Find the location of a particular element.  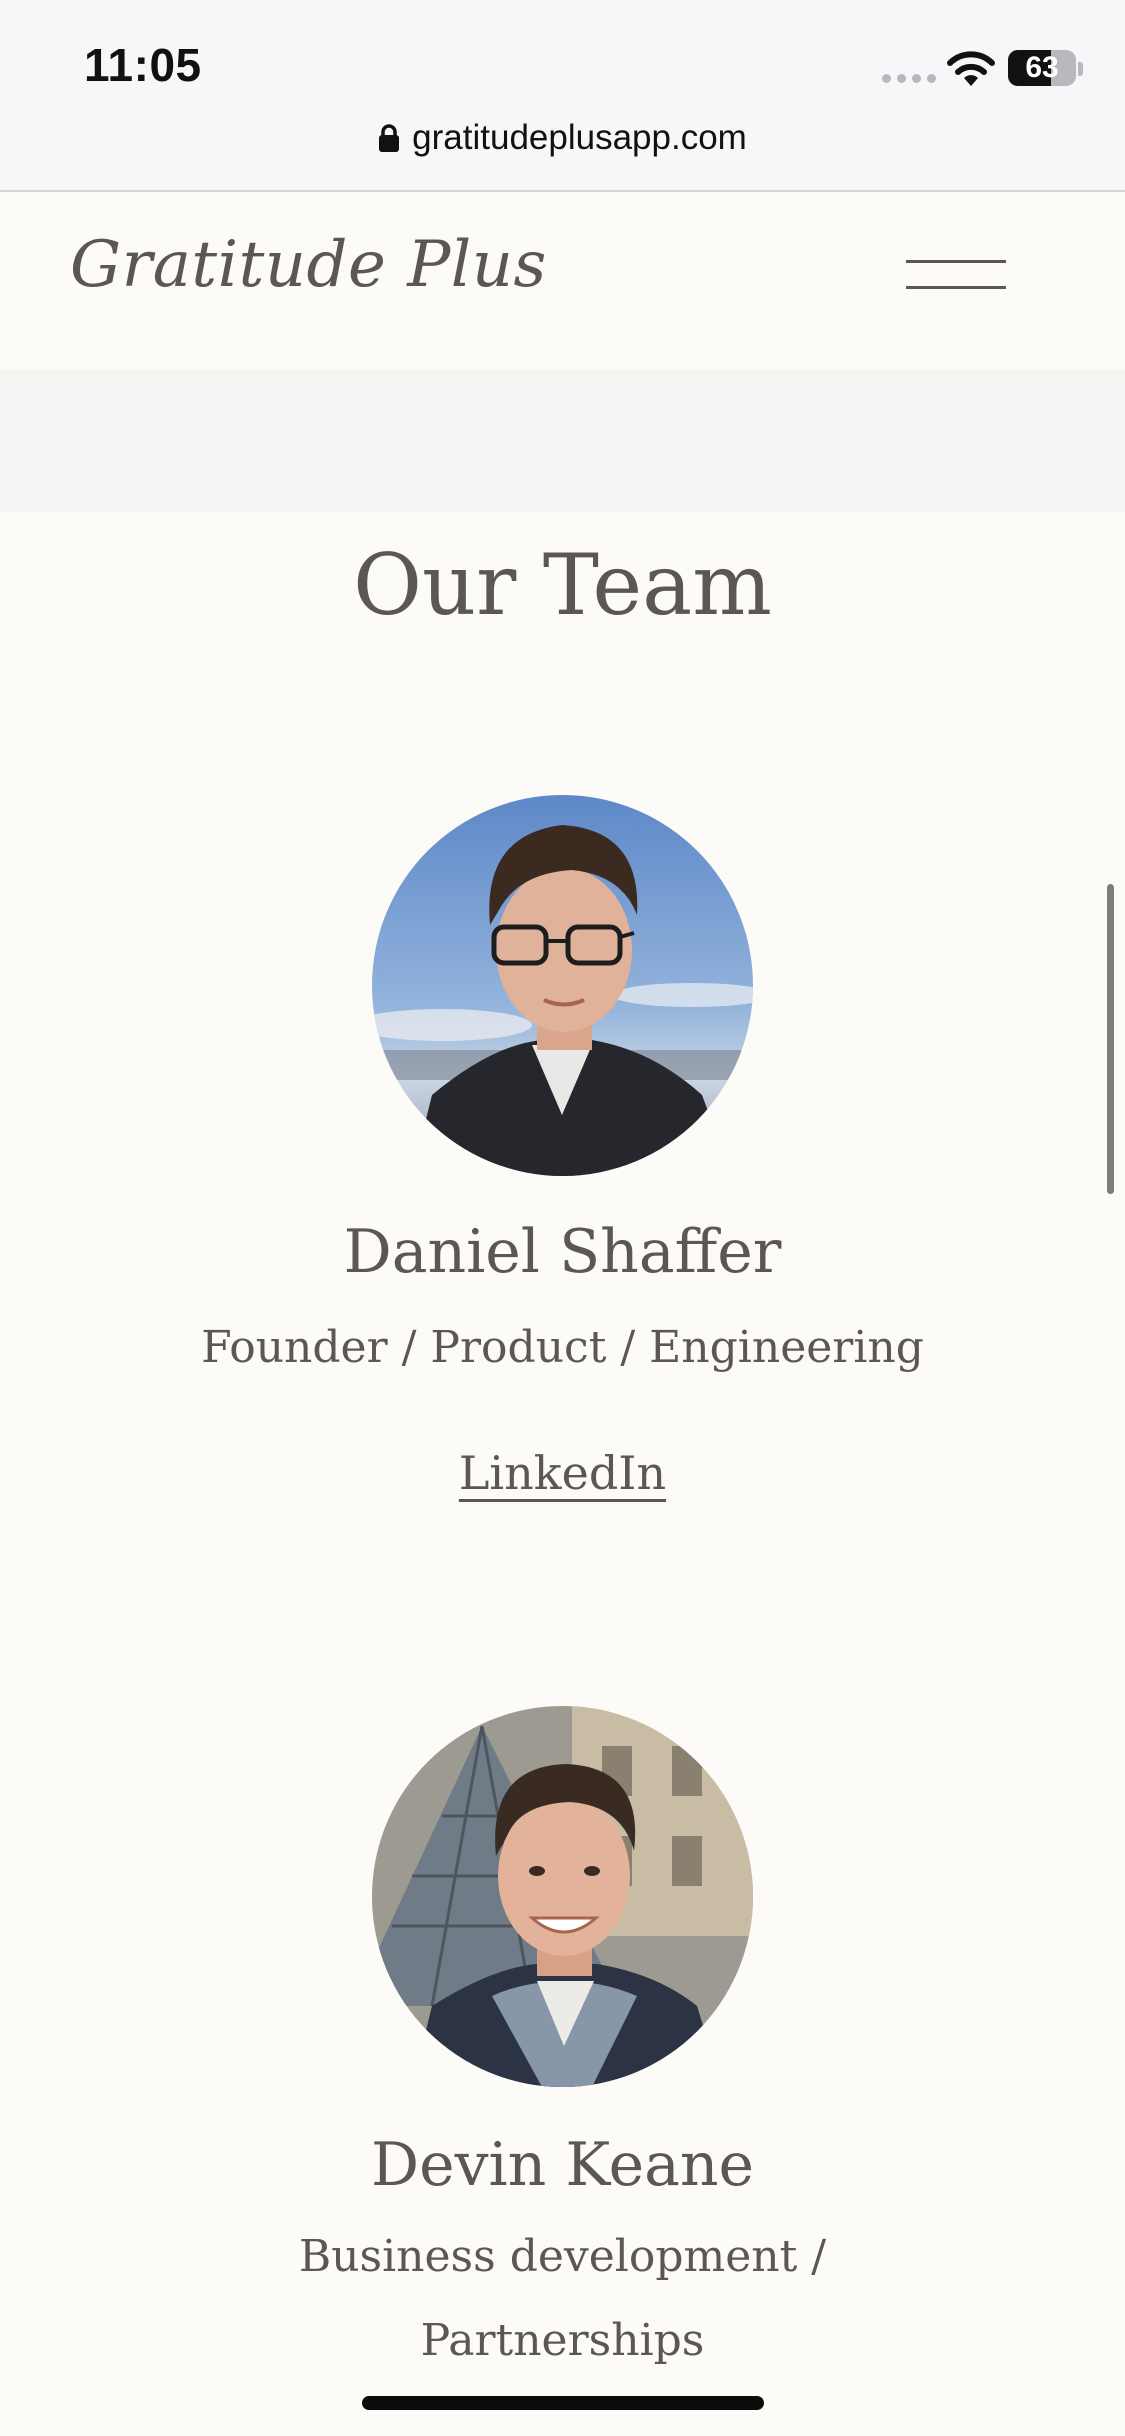

team-member-photo-devin is located at coordinates (562, 1896).